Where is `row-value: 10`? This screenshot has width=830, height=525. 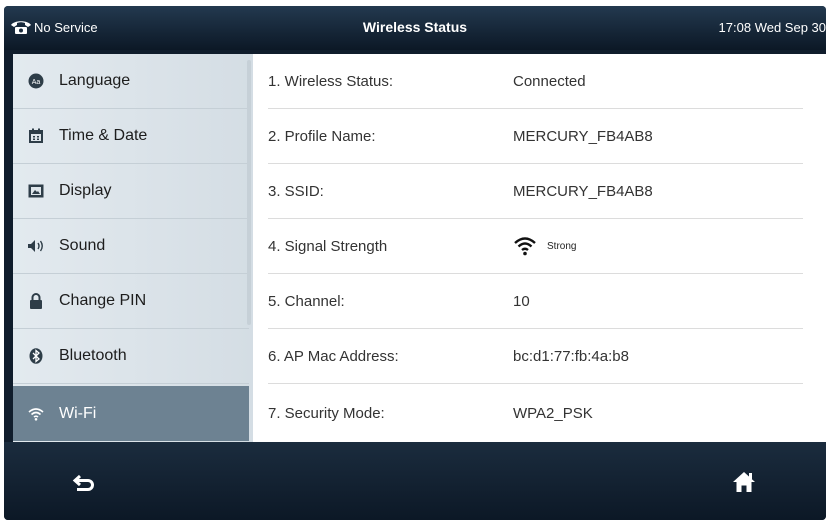 row-value: 10 is located at coordinates (521, 301).